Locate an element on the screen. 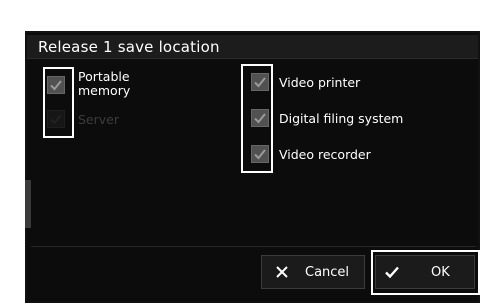 This screenshot has width=489, height=306. label-digital-filing-system: Digital filing system is located at coordinates (341, 118).